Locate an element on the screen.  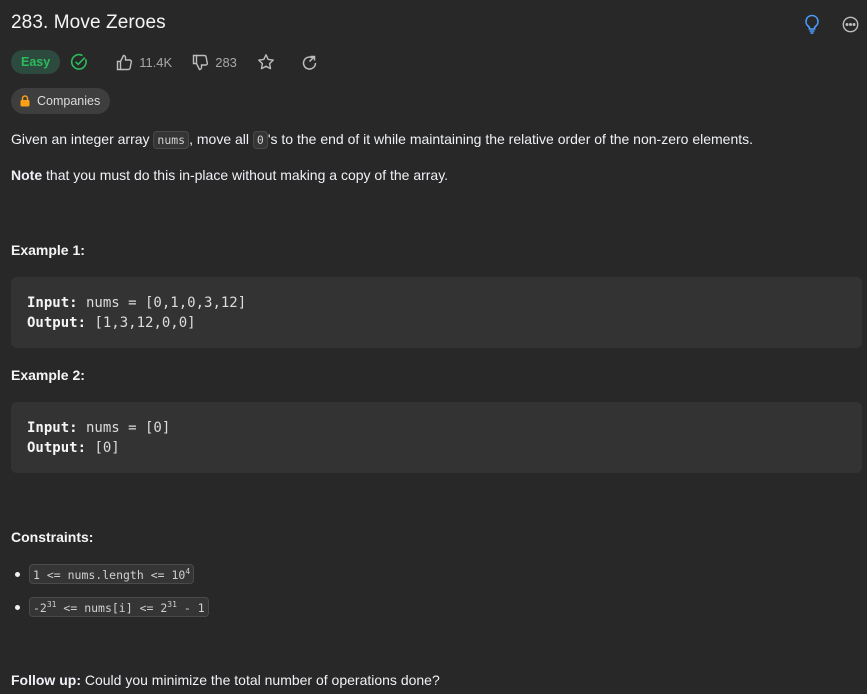
top-right-actions is located at coordinates (831, 24).